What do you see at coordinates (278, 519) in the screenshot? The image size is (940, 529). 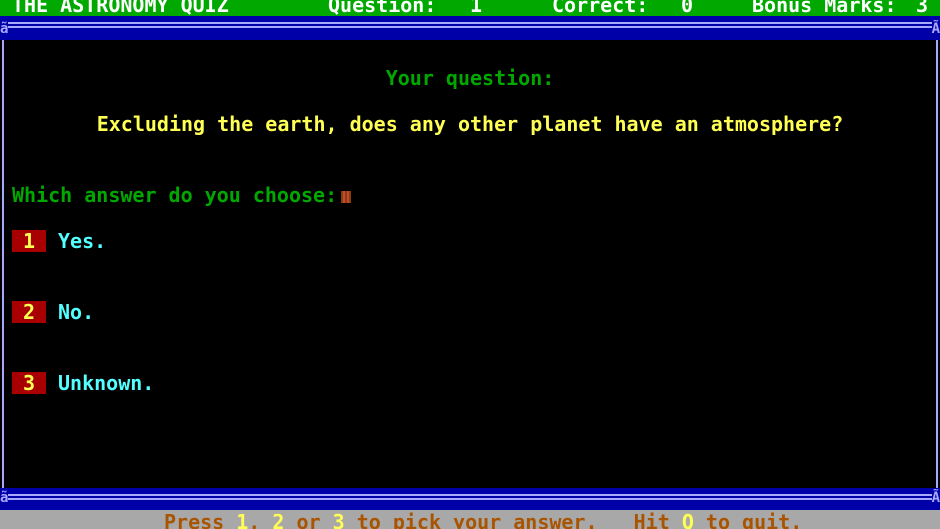 I see `status-key-2: 2` at bounding box center [278, 519].